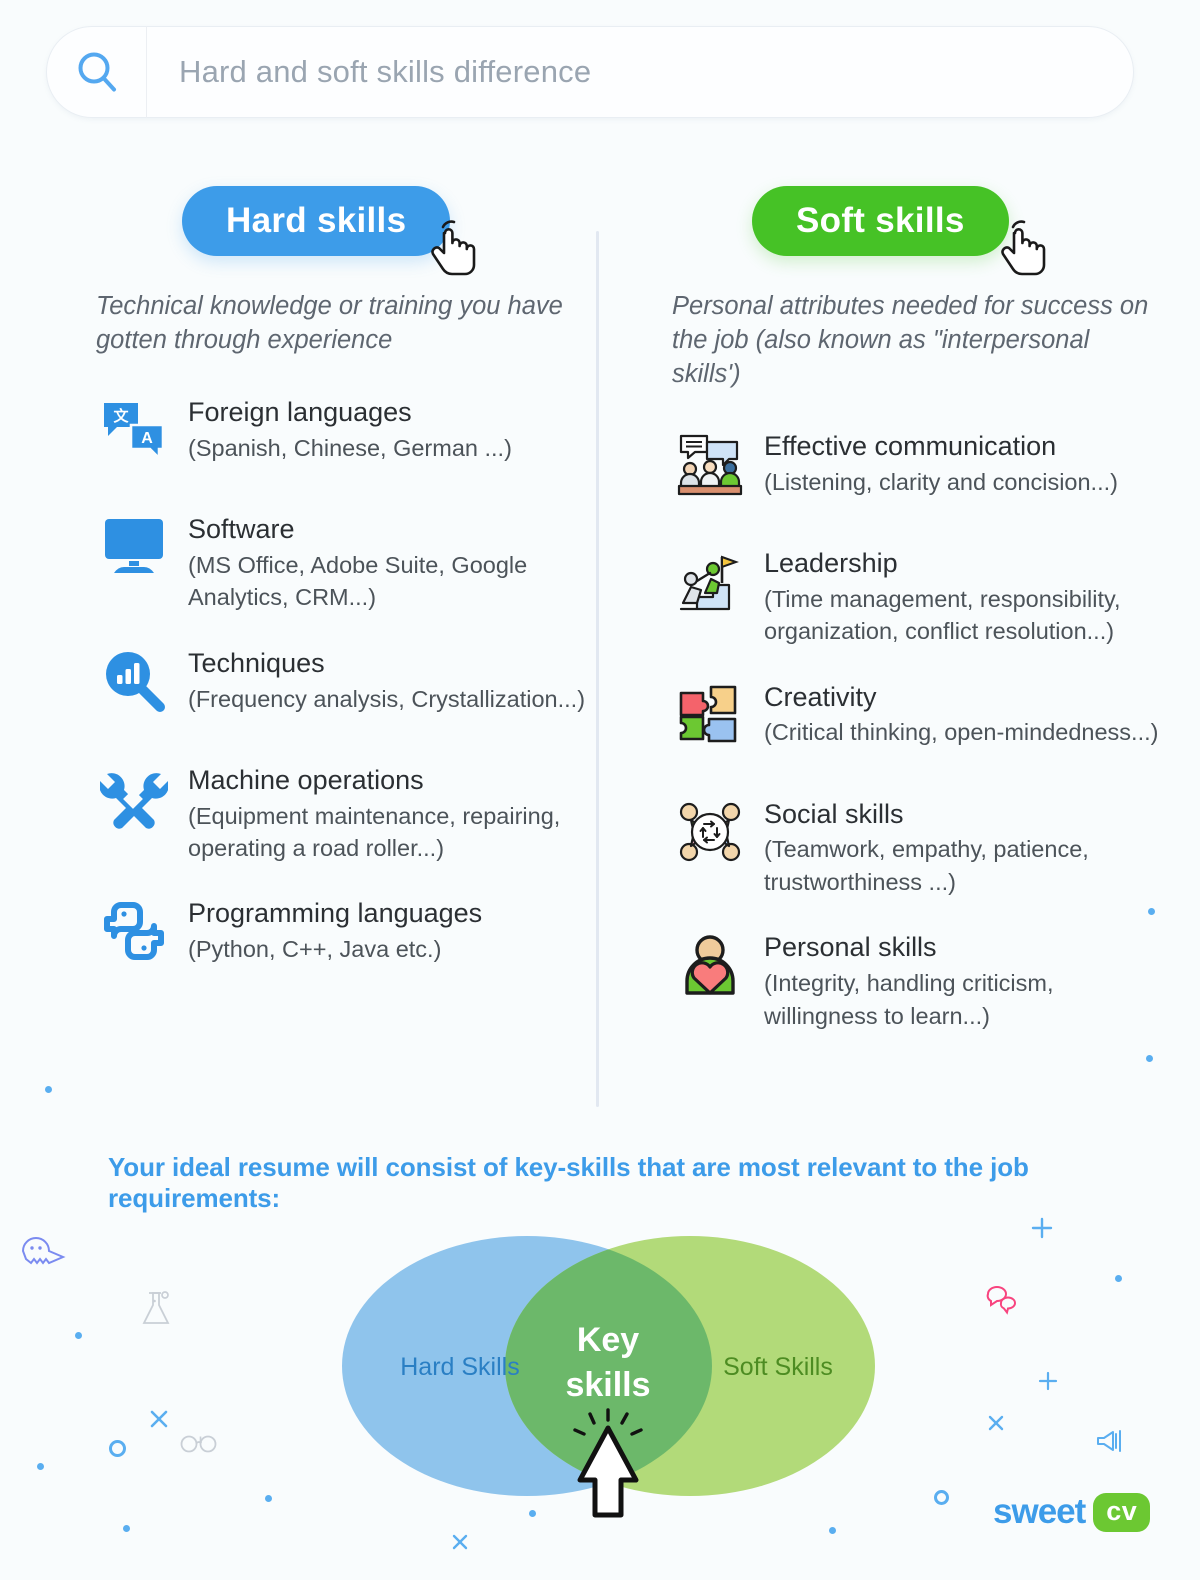 The image size is (1200, 1580). I want to click on flask-icon, so click(156, 1307).